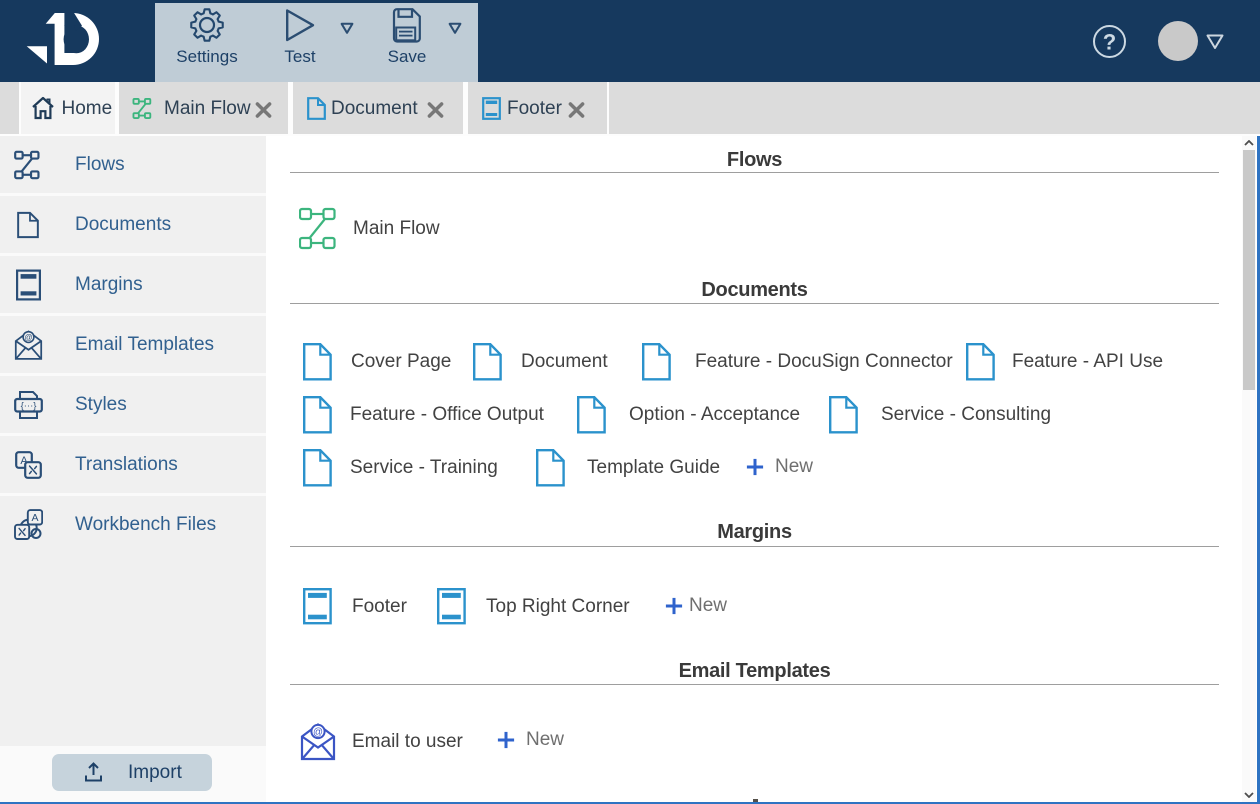  I want to click on svg-text: A, so click(34, 518).